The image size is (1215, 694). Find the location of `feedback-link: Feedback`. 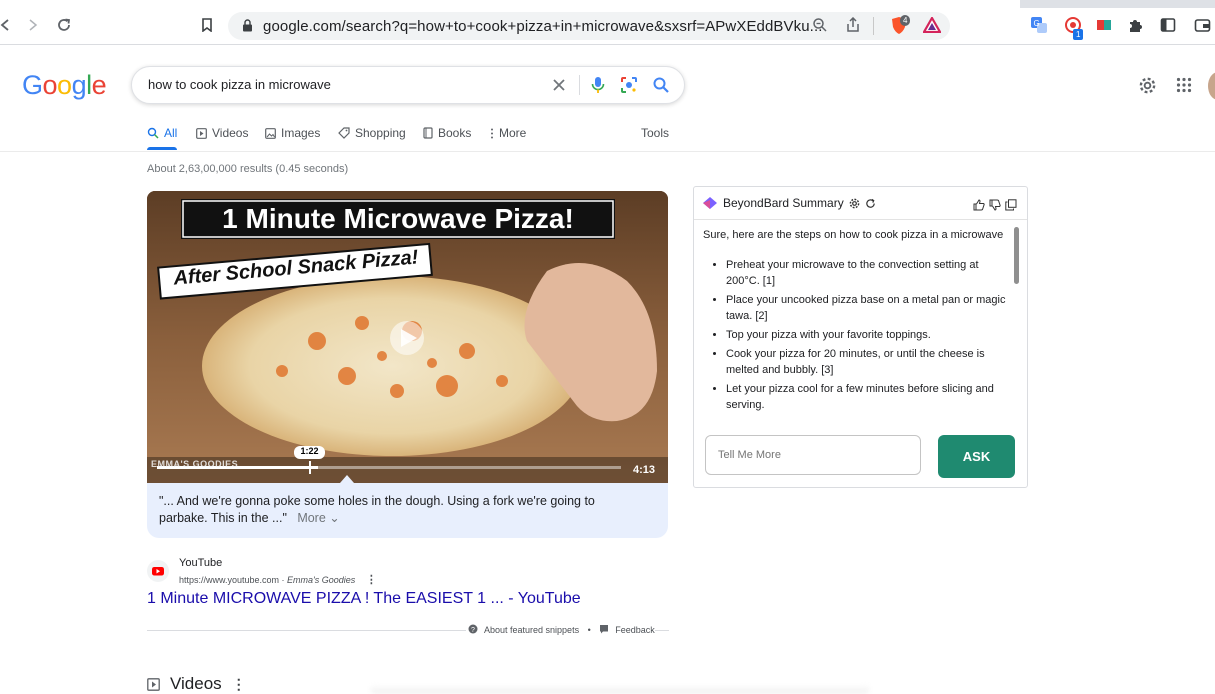

feedback-link: Feedback is located at coordinates (635, 630).